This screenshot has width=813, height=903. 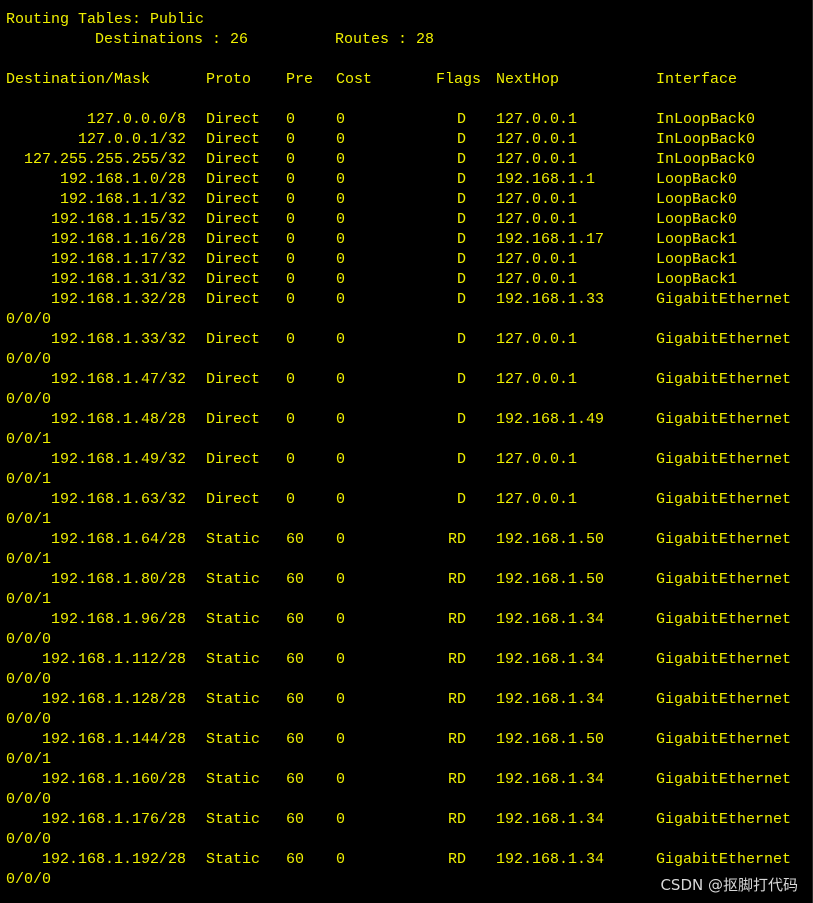 I want to click on route-interface: LoopBack1, so click(x=697, y=239).